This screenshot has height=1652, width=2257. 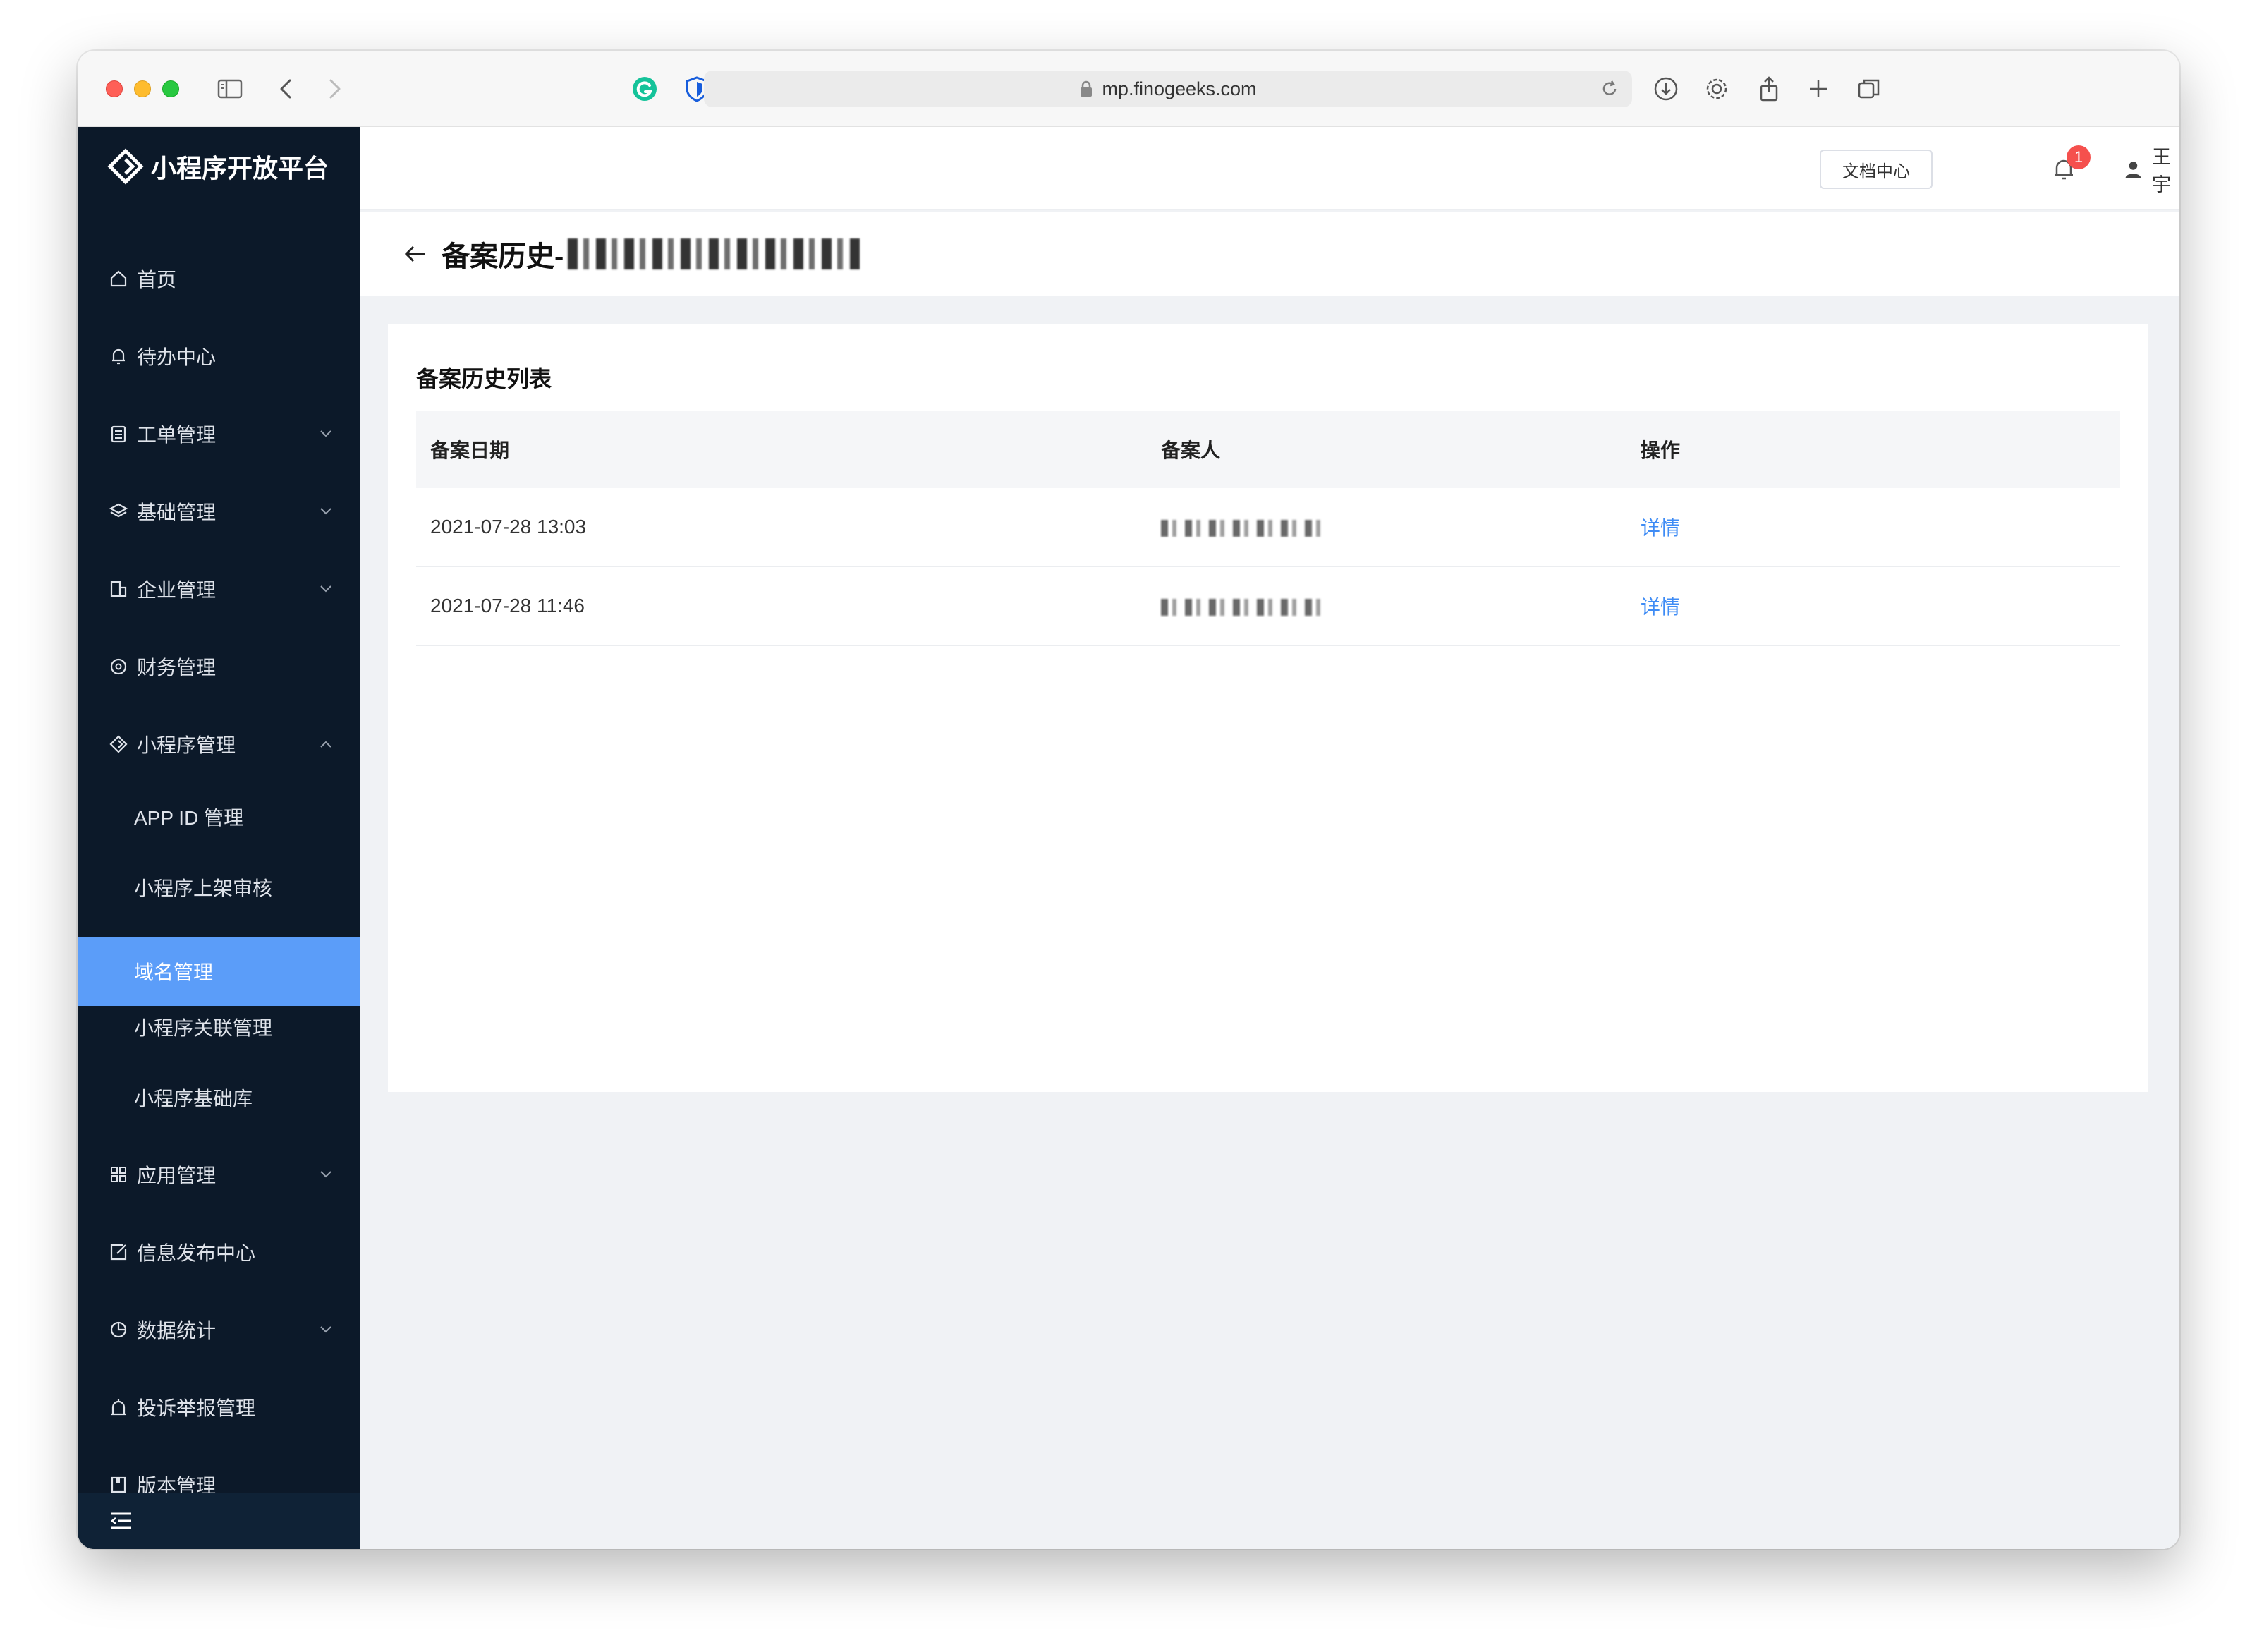 What do you see at coordinates (219, 1175) in the screenshot?
I see `sidebar-item-app-management: 应用管理` at bounding box center [219, 1175].